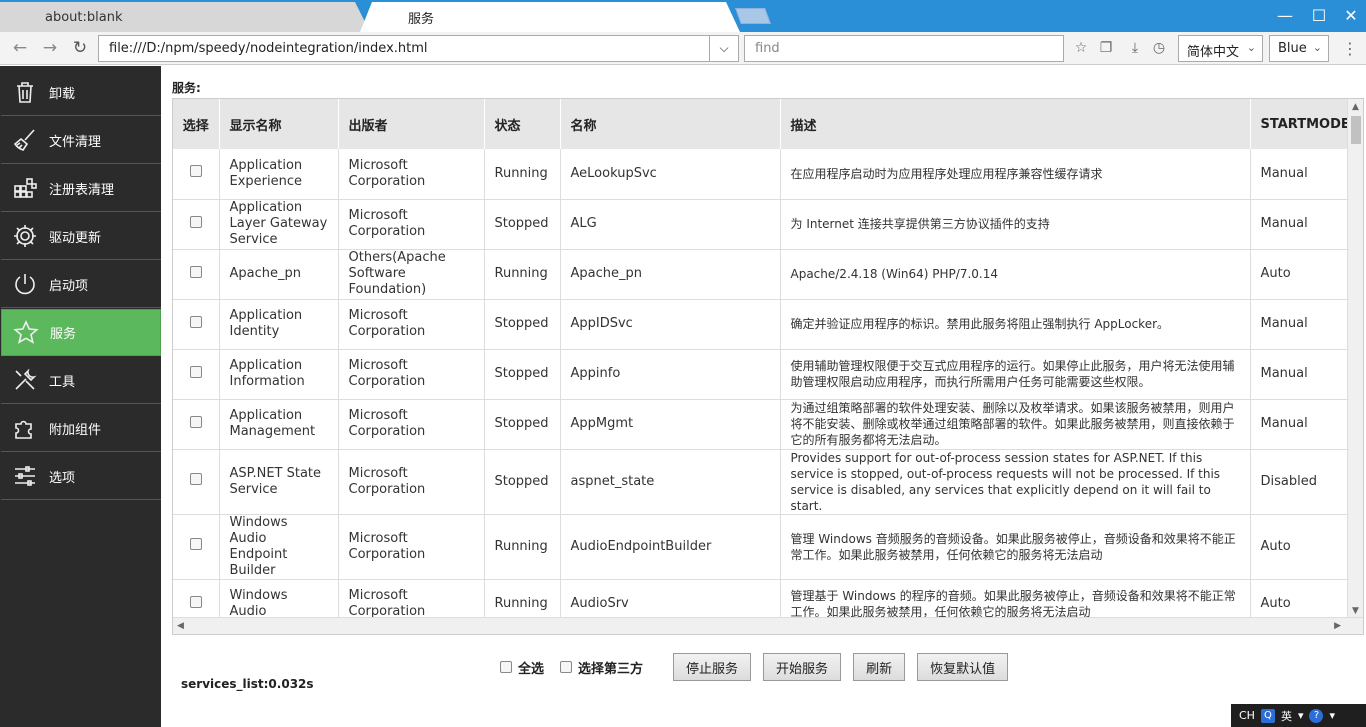 Image resolution: width=1366 pixels, height=727 pixels. What do you see at coordinates (1286, 716) in the screenshot?
I see `input-language: 英` at bounding box center [1286, 716].